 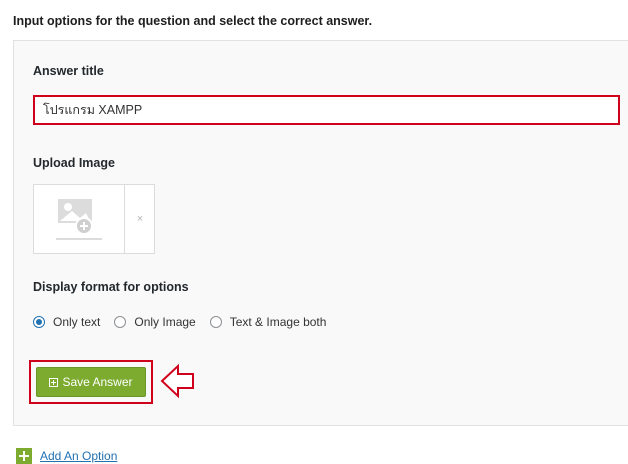 I want to click on radio-text-image-both: Text & Image both, so click(x=268, y=322).